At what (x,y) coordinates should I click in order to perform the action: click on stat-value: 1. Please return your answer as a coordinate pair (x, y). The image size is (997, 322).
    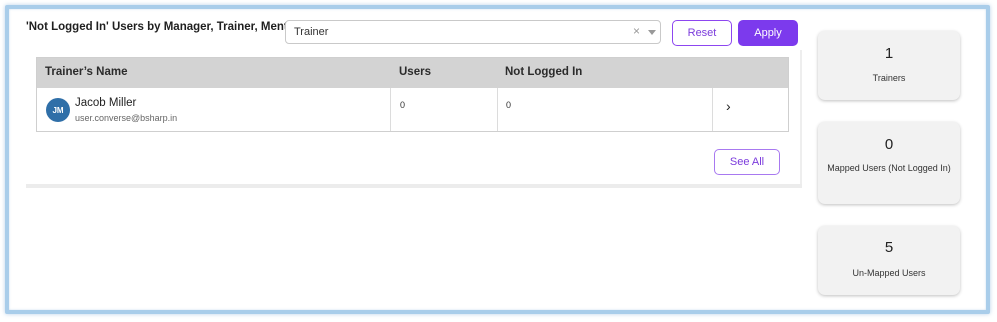
    Looking at the image, I should click on (889, 53).